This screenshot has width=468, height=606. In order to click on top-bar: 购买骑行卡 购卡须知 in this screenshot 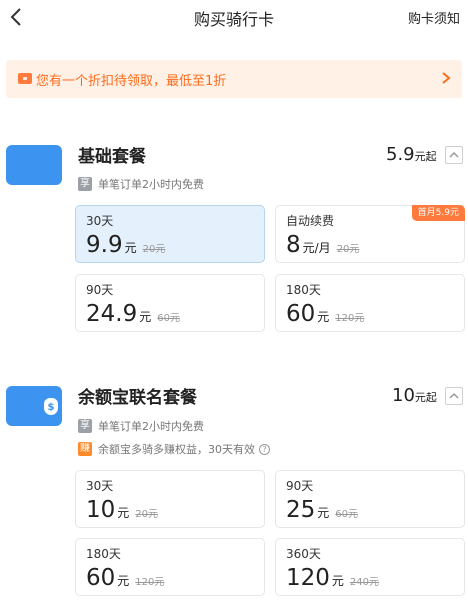, I will do `click(234, 18)`.